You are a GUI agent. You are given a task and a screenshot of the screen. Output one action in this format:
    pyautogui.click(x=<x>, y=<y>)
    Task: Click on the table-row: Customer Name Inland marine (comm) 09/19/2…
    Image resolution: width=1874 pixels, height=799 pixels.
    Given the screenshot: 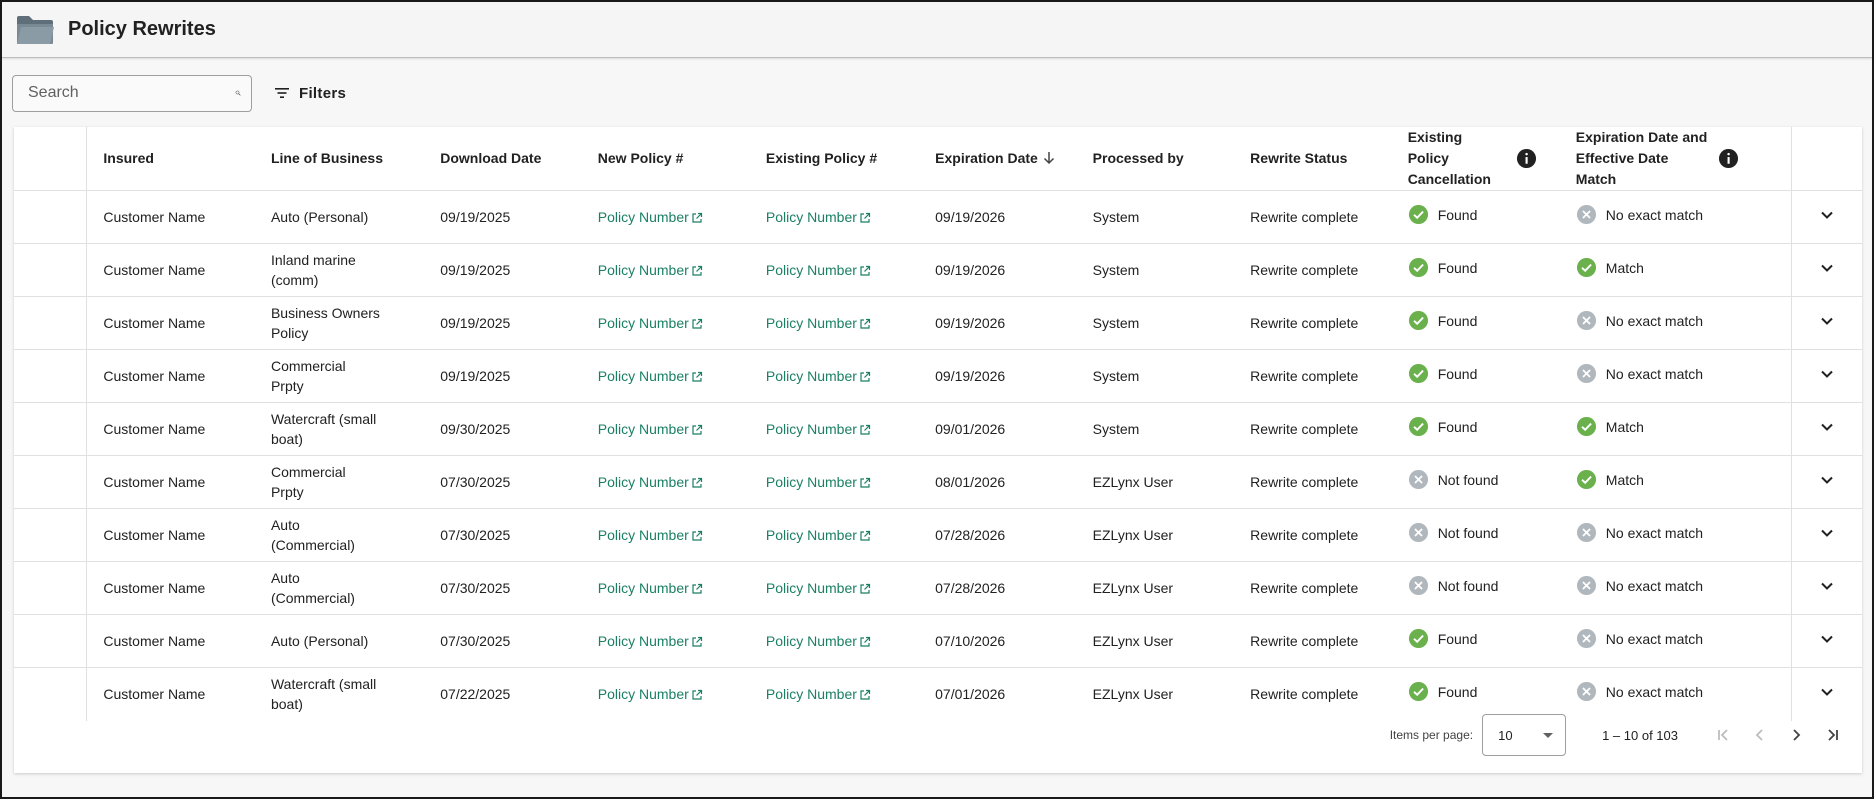 What is the action you would take?
    pyautogui.click(x=938, y=270)
    